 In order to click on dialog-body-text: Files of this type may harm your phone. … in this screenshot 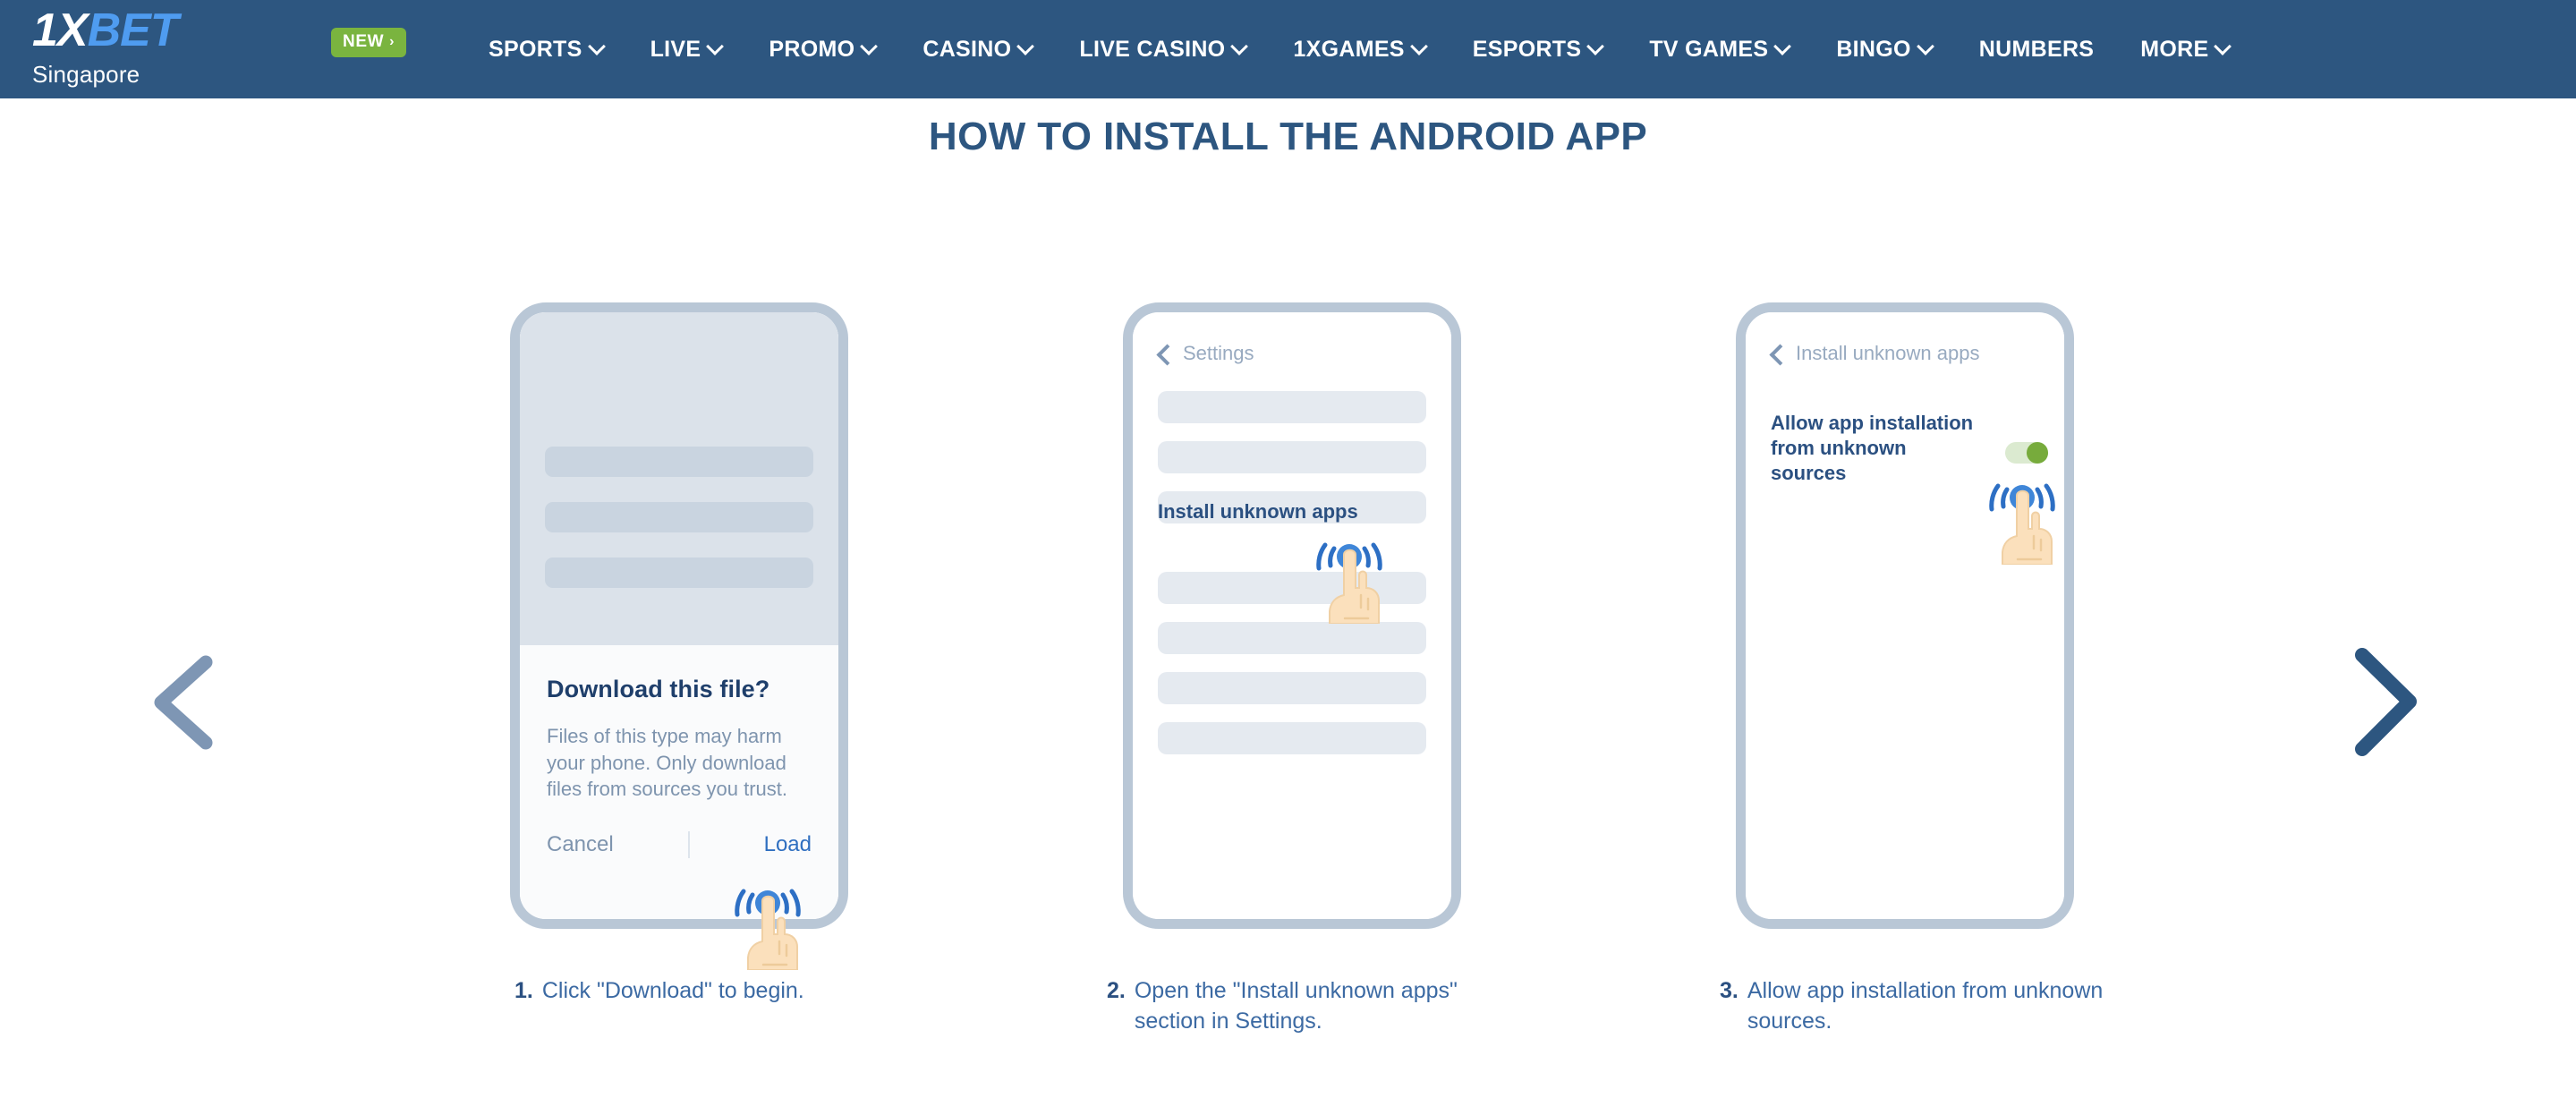, I will do `click(667, 763)`.